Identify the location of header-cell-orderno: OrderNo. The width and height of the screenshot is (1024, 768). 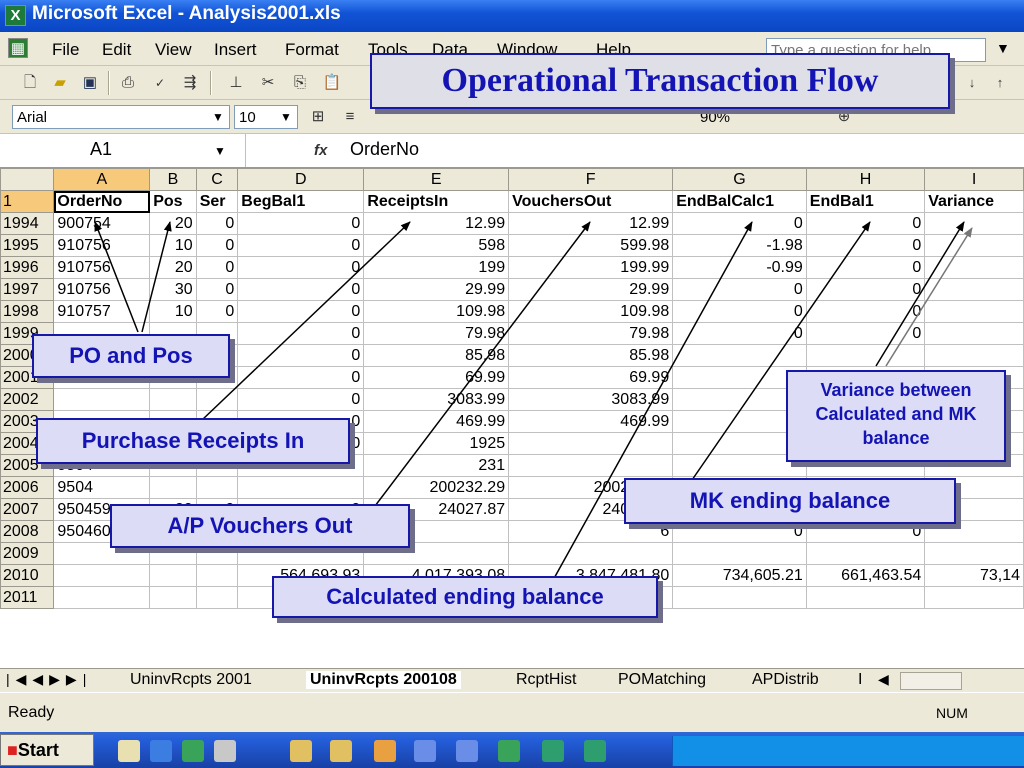
(102, 201).